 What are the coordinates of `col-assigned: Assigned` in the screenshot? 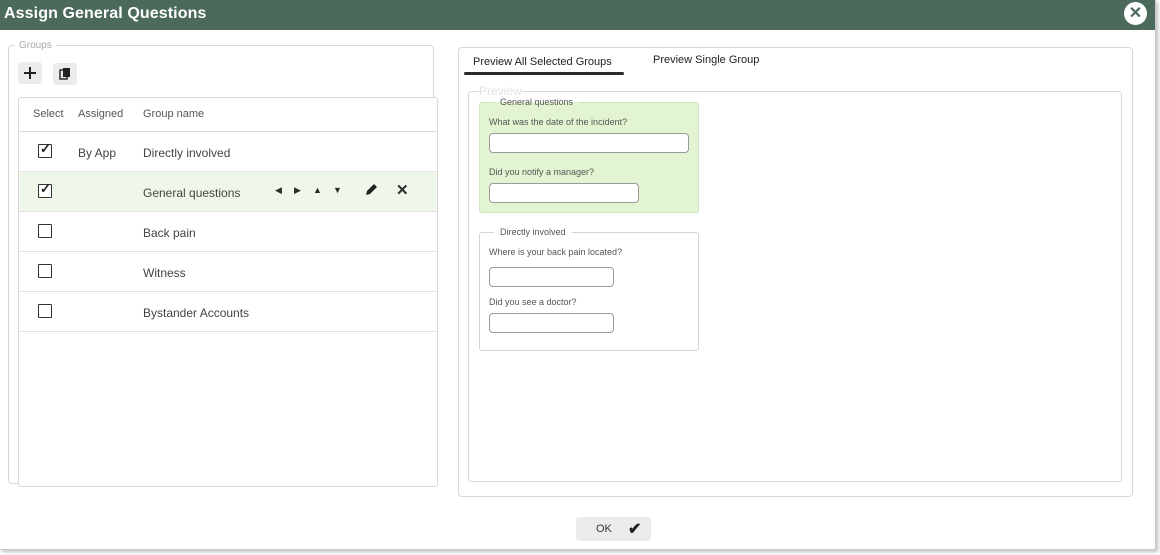 It's located at (101, 114).